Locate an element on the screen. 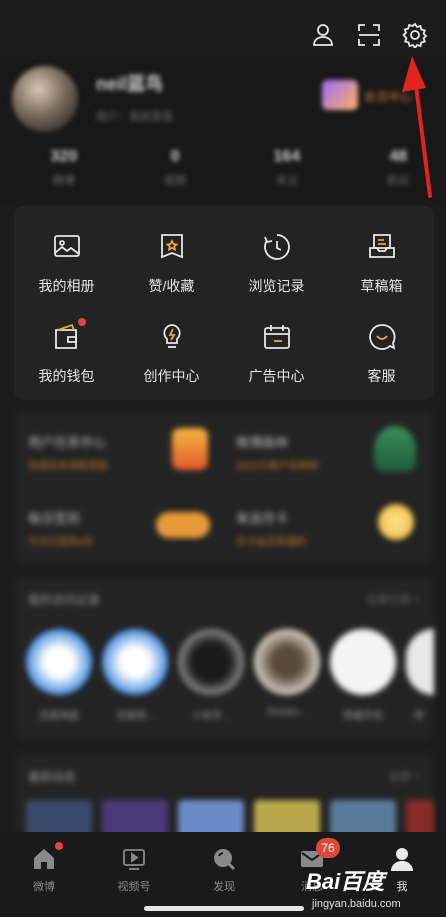  vip-center: 会员中心 is located at coordinates (372, 95).